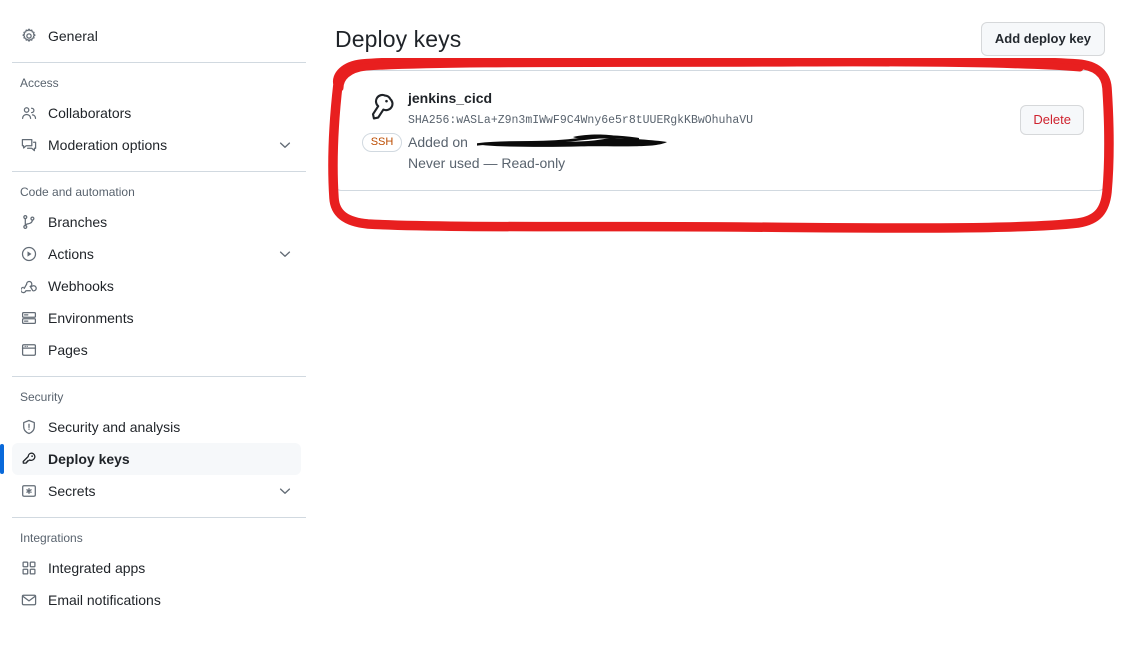 This screenshot has width=1126, height=652. I want to click on apps-grid-icon, so click(29, 568).